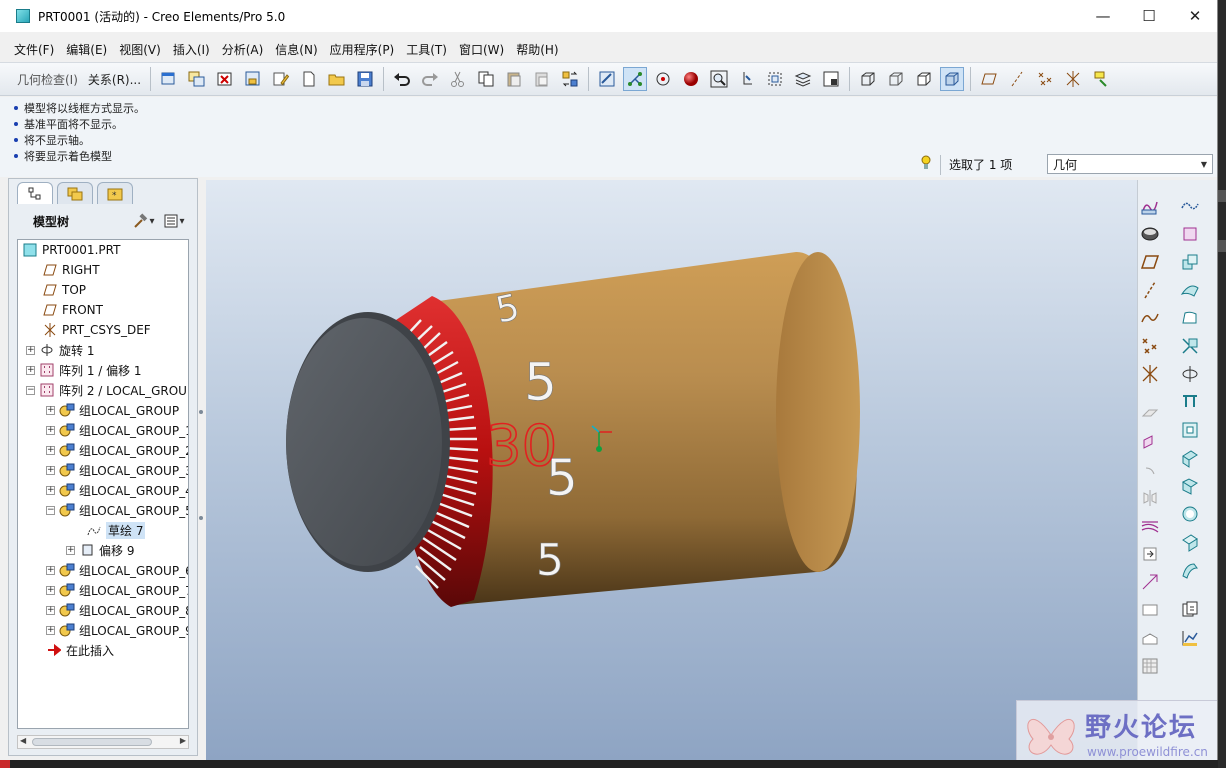 The width and height of the screenshot is (1226, 768). Describe the element at coordinates (253, 79) in the screenshot. I see `activate-window-button` at that location.